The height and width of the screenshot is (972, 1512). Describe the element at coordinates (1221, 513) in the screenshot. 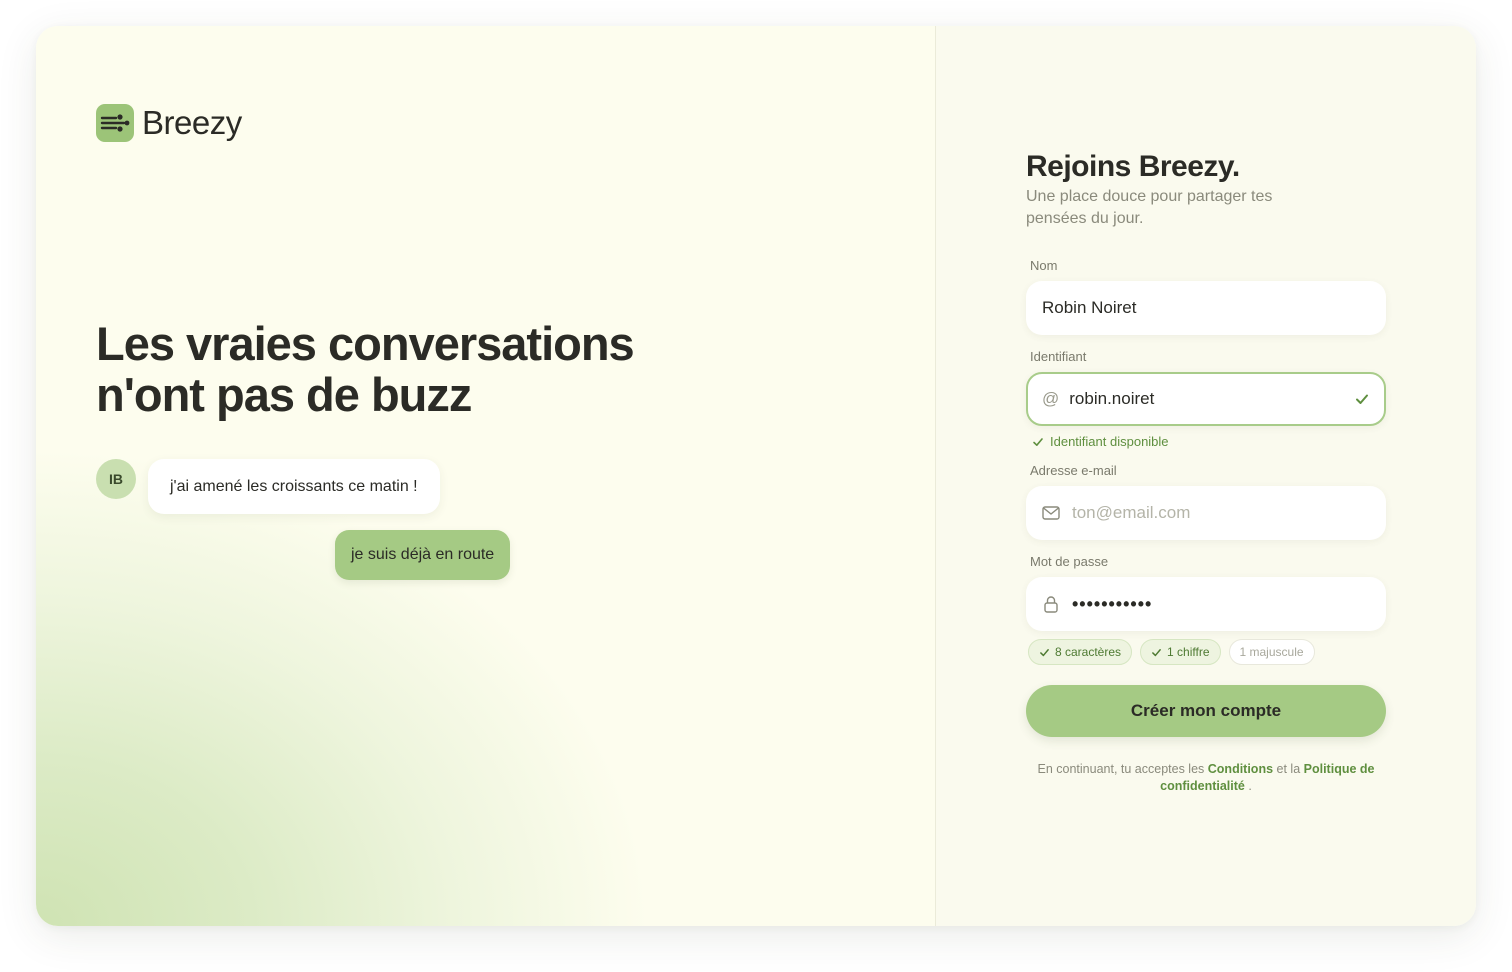

I see `email-input` at that location.